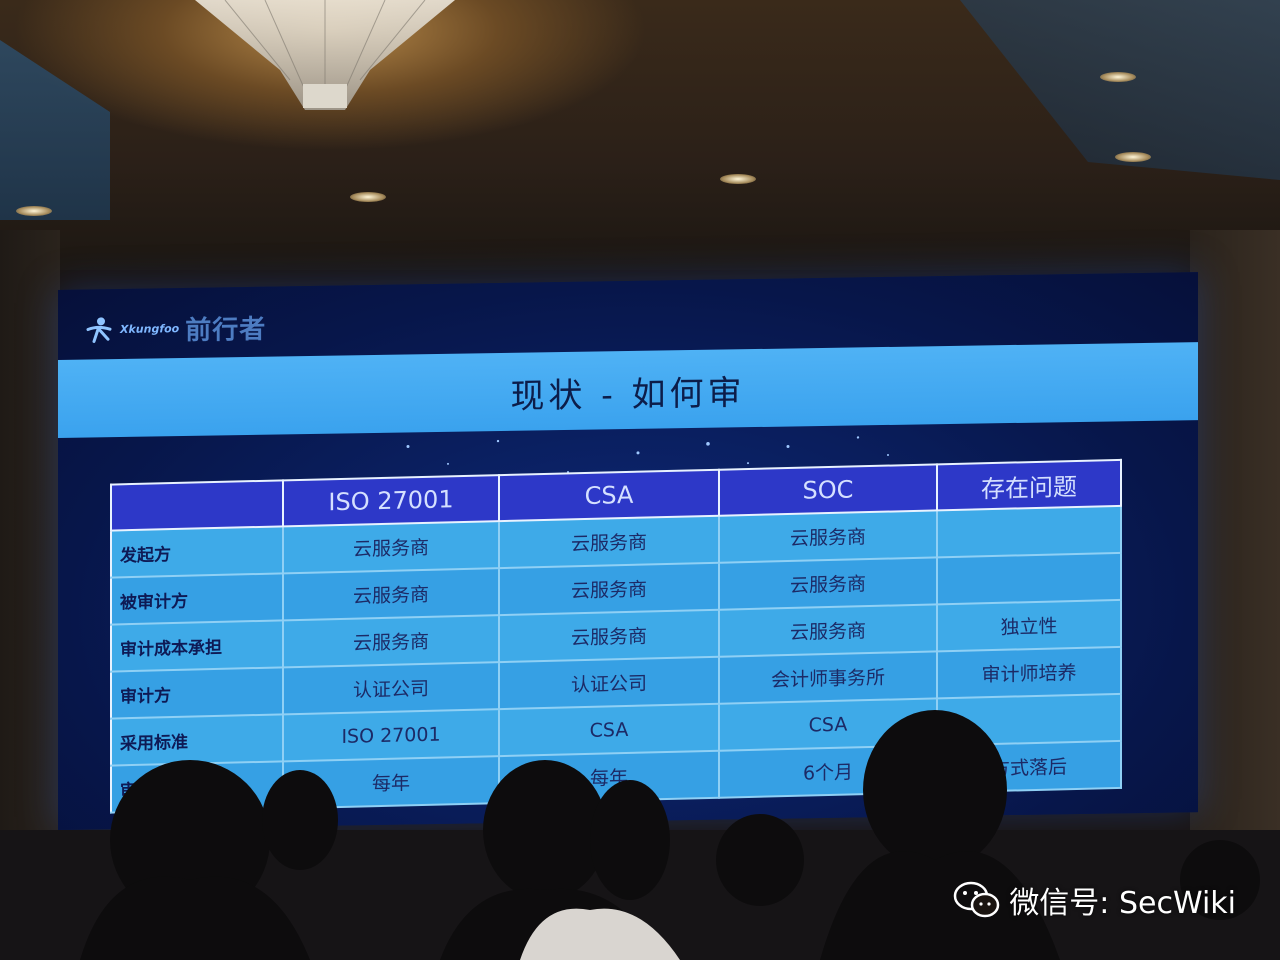 Image resolution: width=1280 pixels, height=960 pixels. Describe the element at coordinates (1235, 550) in the screenshot. I see `wall-right` at that location.